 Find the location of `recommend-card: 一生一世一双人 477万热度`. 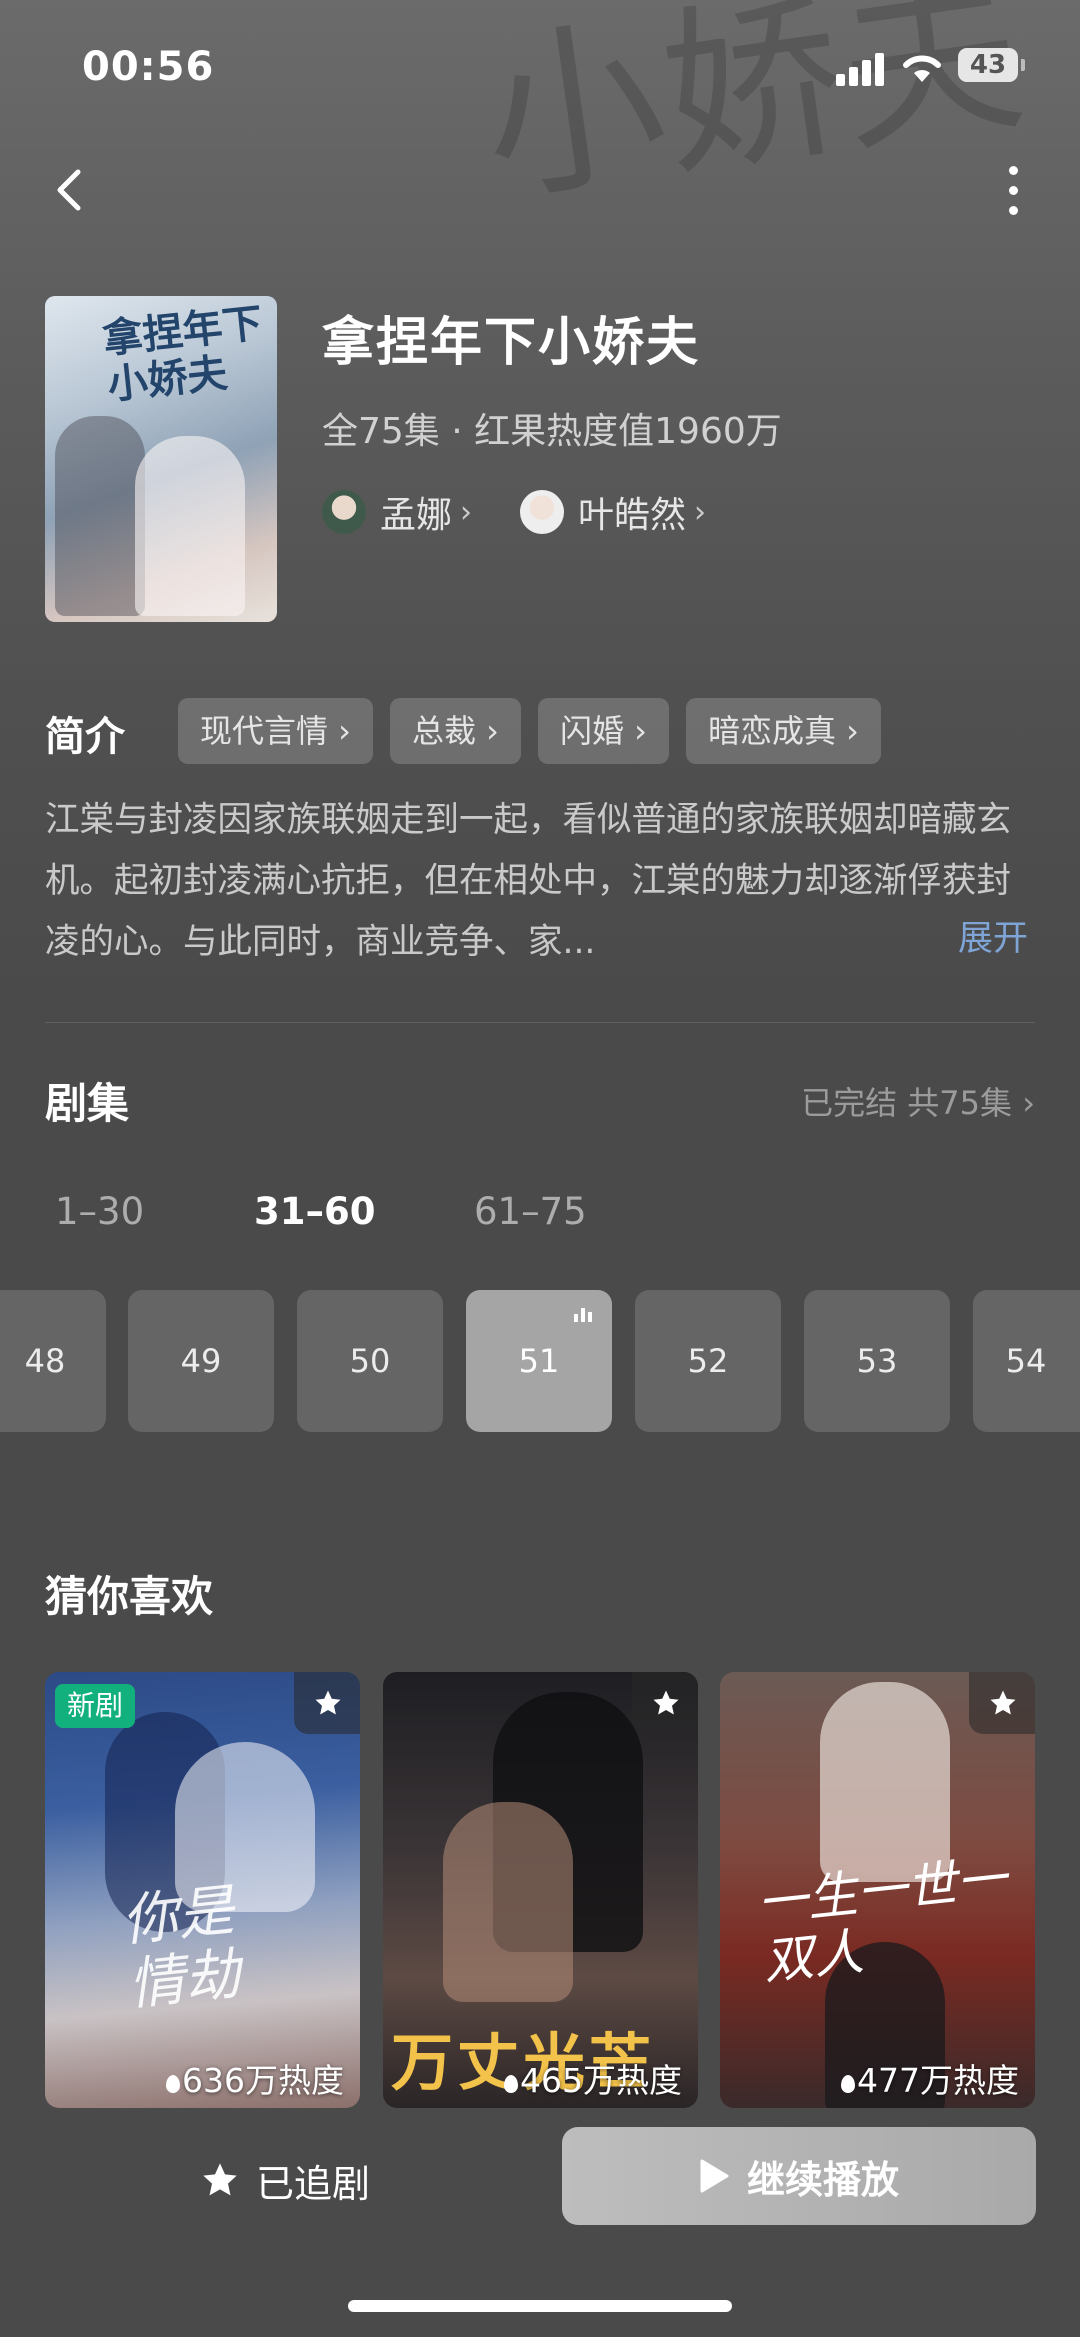

recommend-card: 一生一世一双人 477万热度 is located at coordinates (877, 1890).